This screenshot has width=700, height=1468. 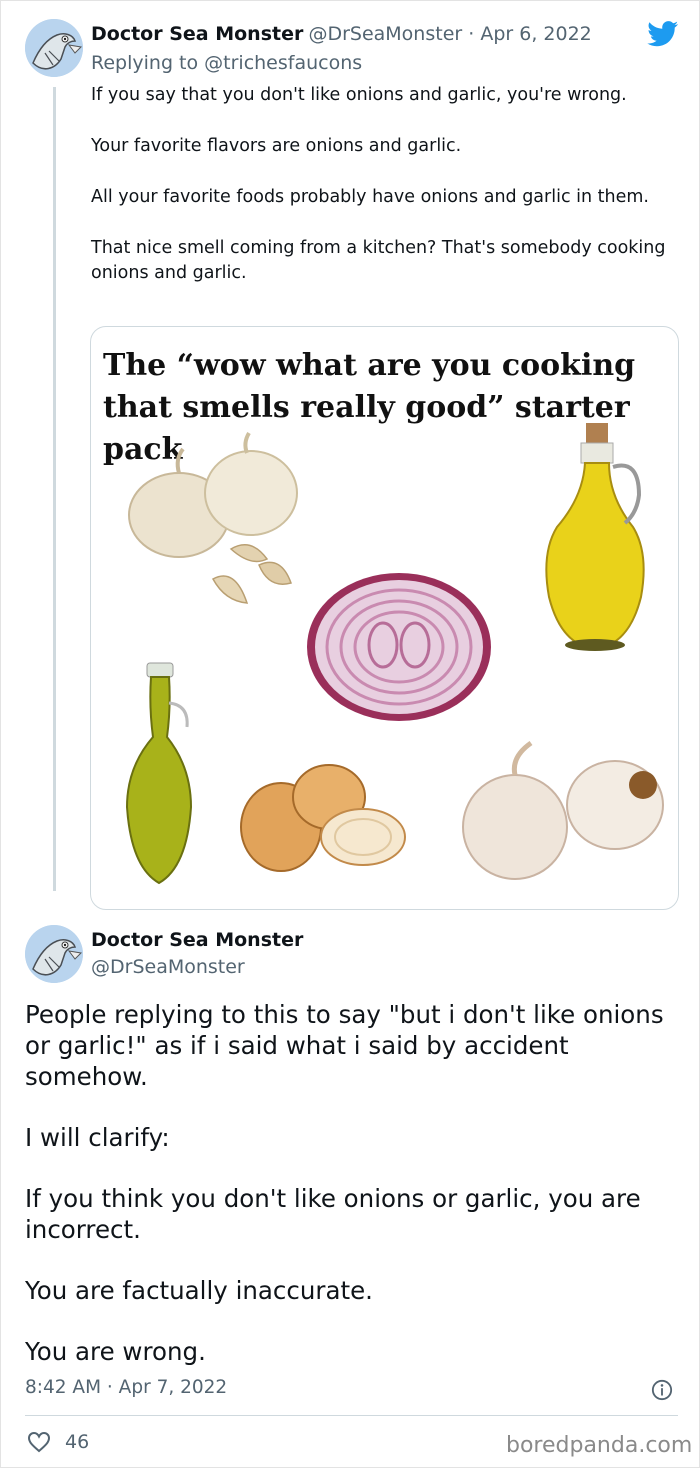 I want to click on tweet-date: Apr 6, 2022, so click(x=535, y=34).